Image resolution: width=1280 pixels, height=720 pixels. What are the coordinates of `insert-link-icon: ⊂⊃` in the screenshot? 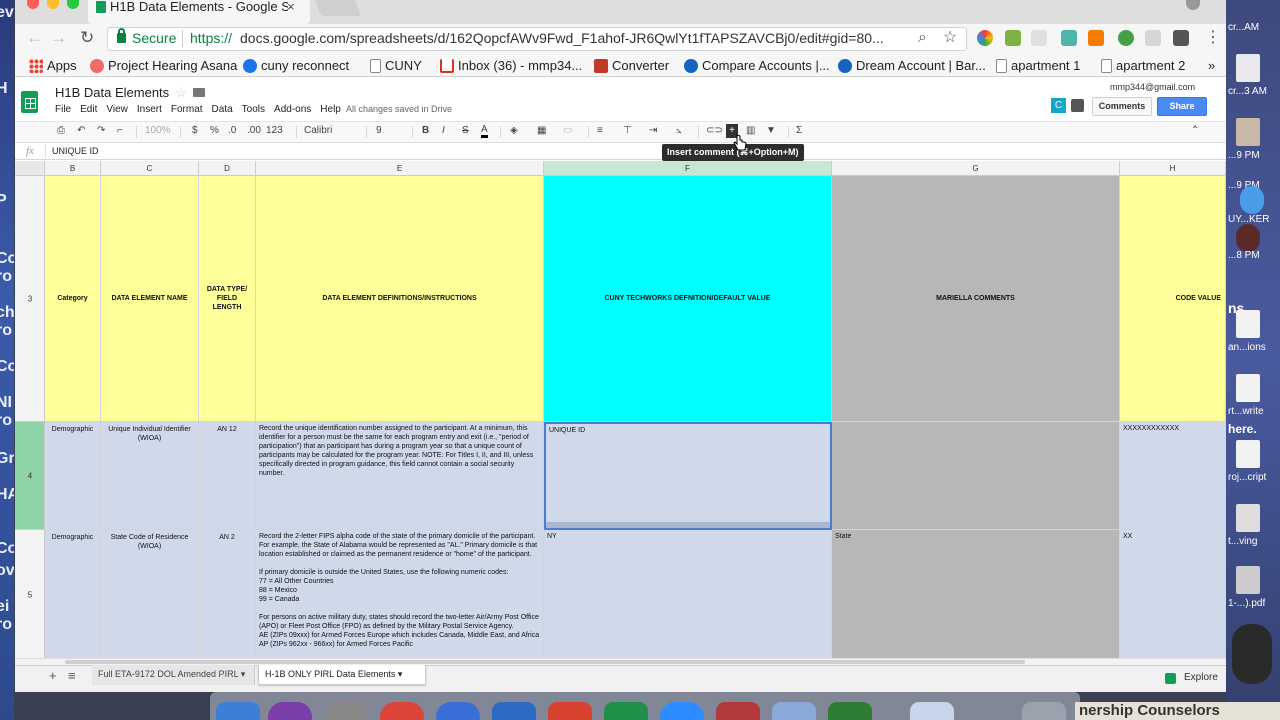 It's located at (714, 131).